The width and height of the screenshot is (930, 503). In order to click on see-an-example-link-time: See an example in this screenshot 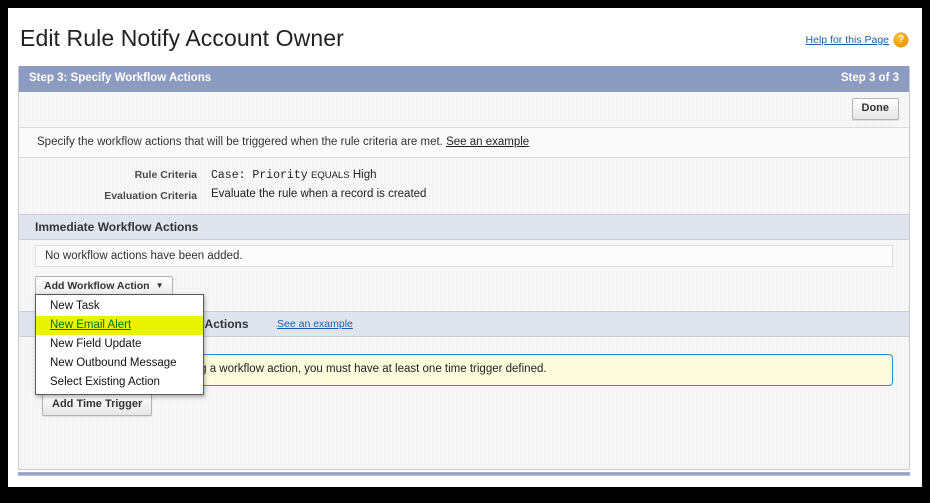, I will do `click(315, 324)`.